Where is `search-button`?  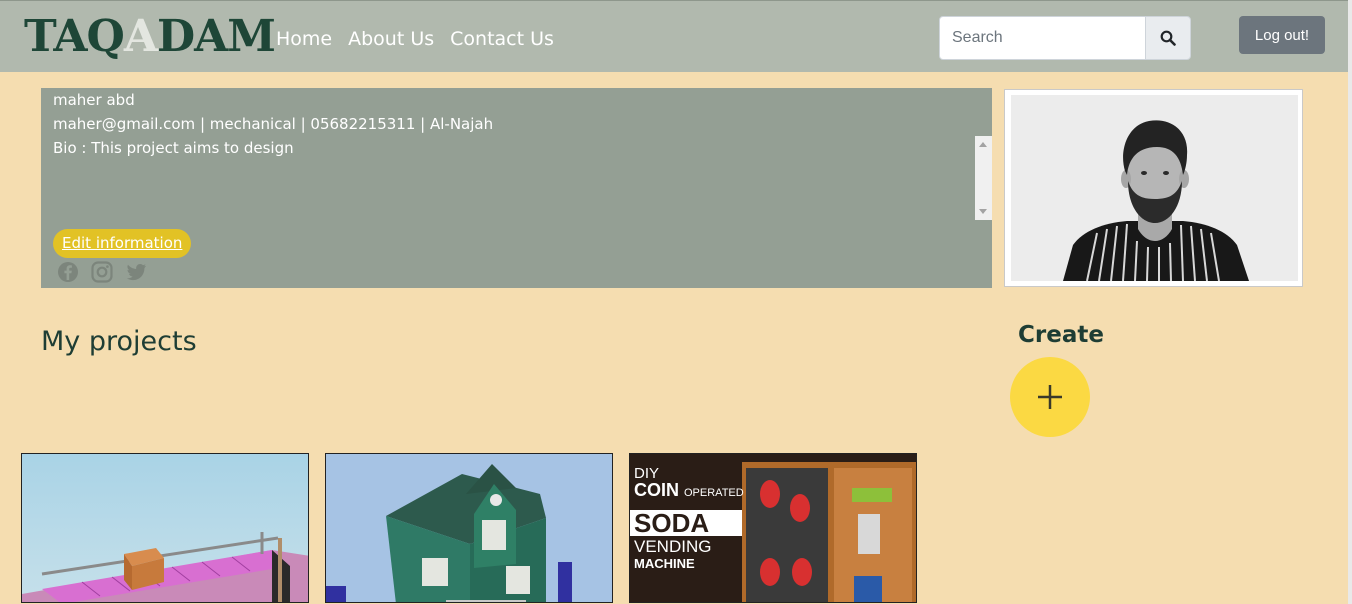 search-button is located at coordinates (1168, 38).